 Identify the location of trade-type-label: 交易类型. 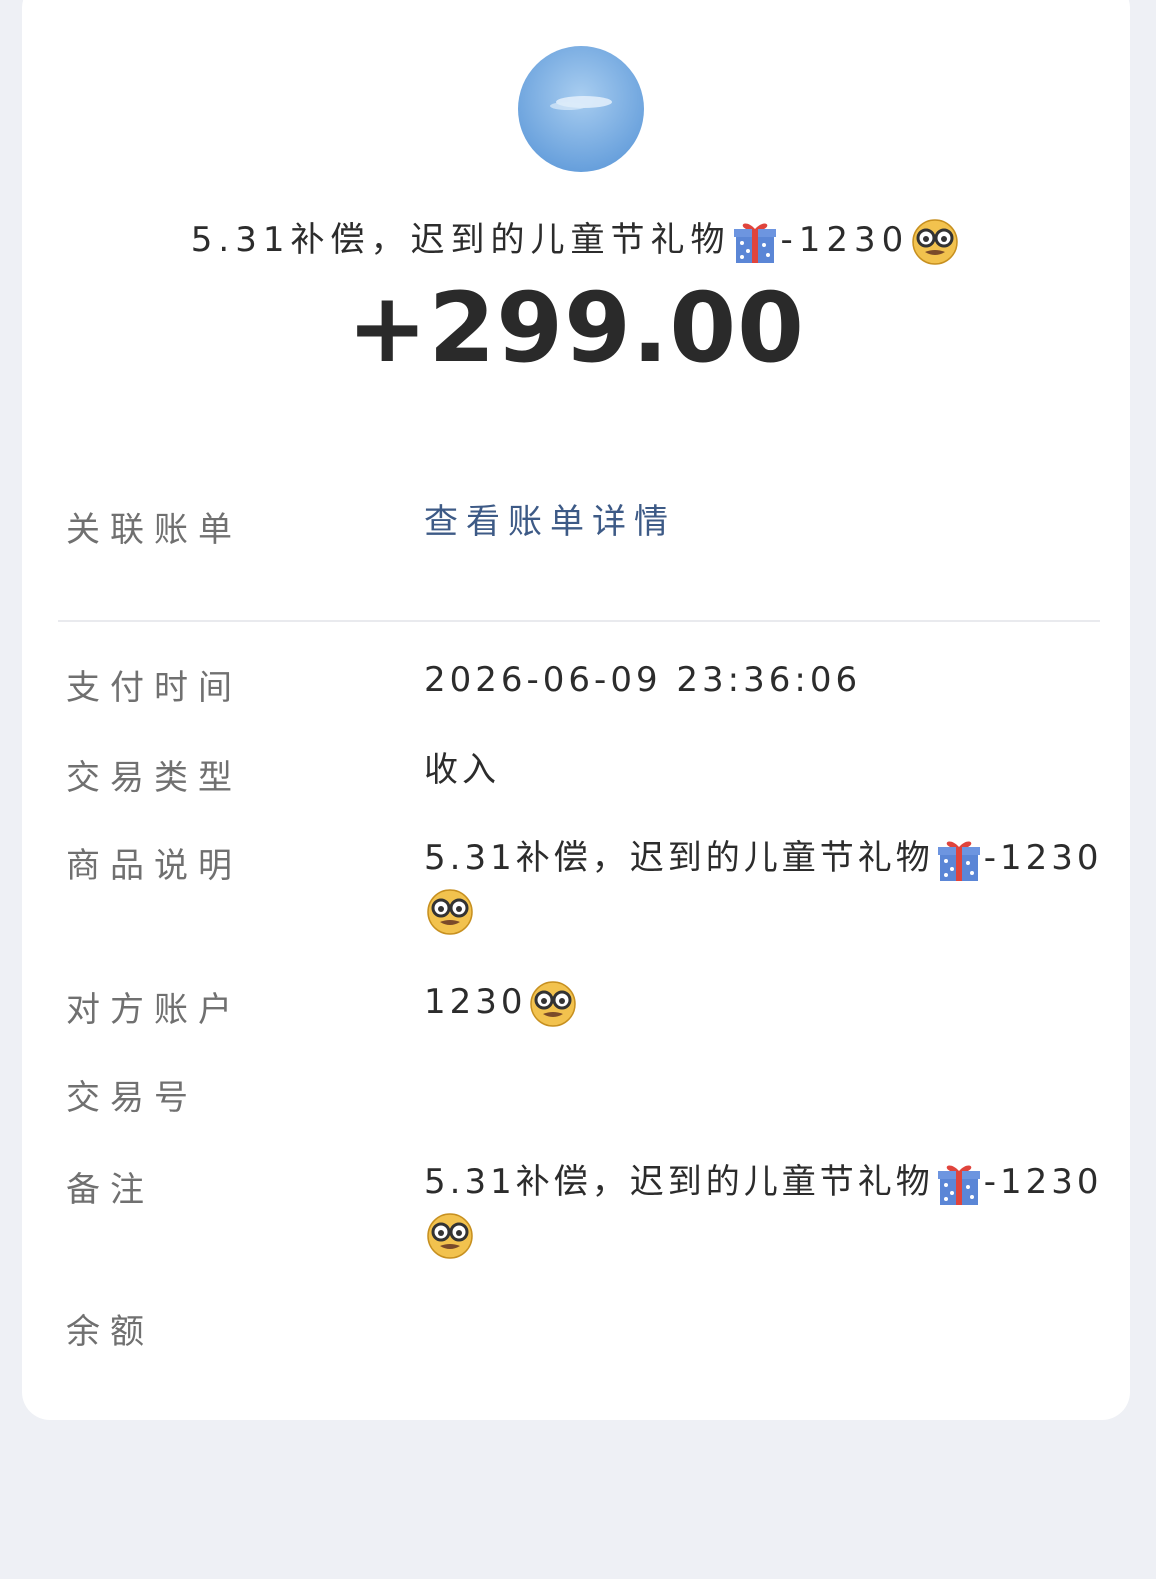
(154, 778).